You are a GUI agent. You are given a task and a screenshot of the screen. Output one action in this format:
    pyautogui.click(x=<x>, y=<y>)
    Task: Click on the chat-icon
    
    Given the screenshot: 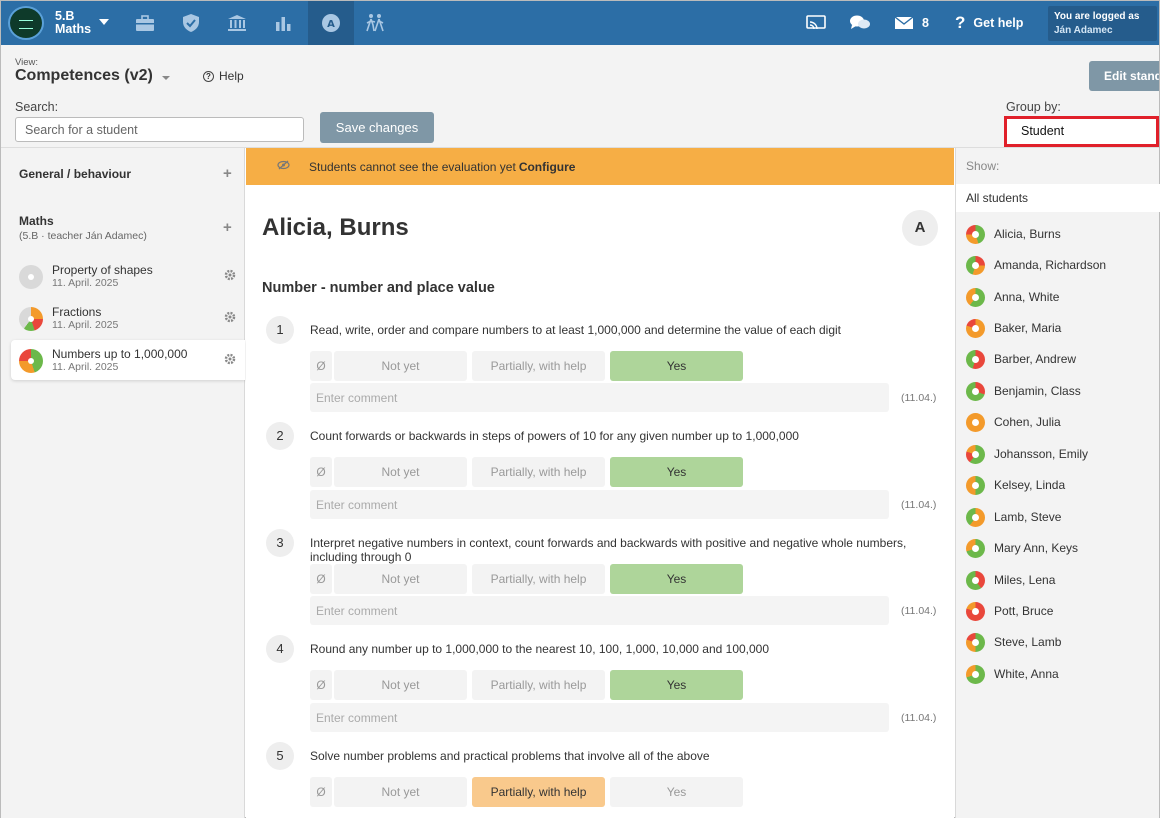 What is the action you would take?
    pyautogui.click(x=860, y=23)
    